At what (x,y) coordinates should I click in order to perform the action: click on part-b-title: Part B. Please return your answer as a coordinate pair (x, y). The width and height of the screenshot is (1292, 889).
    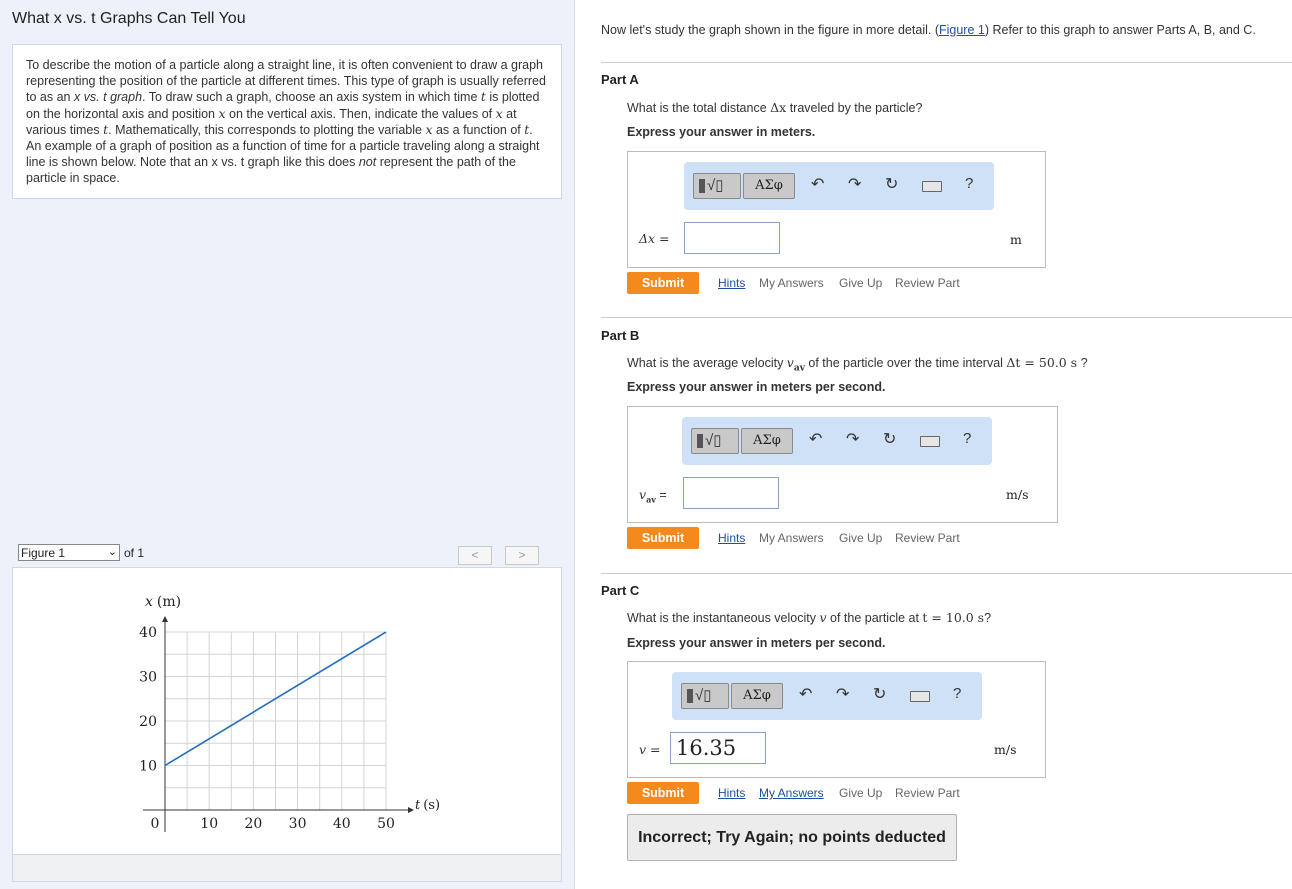
    Looking at the image, I should click on (620, 335).